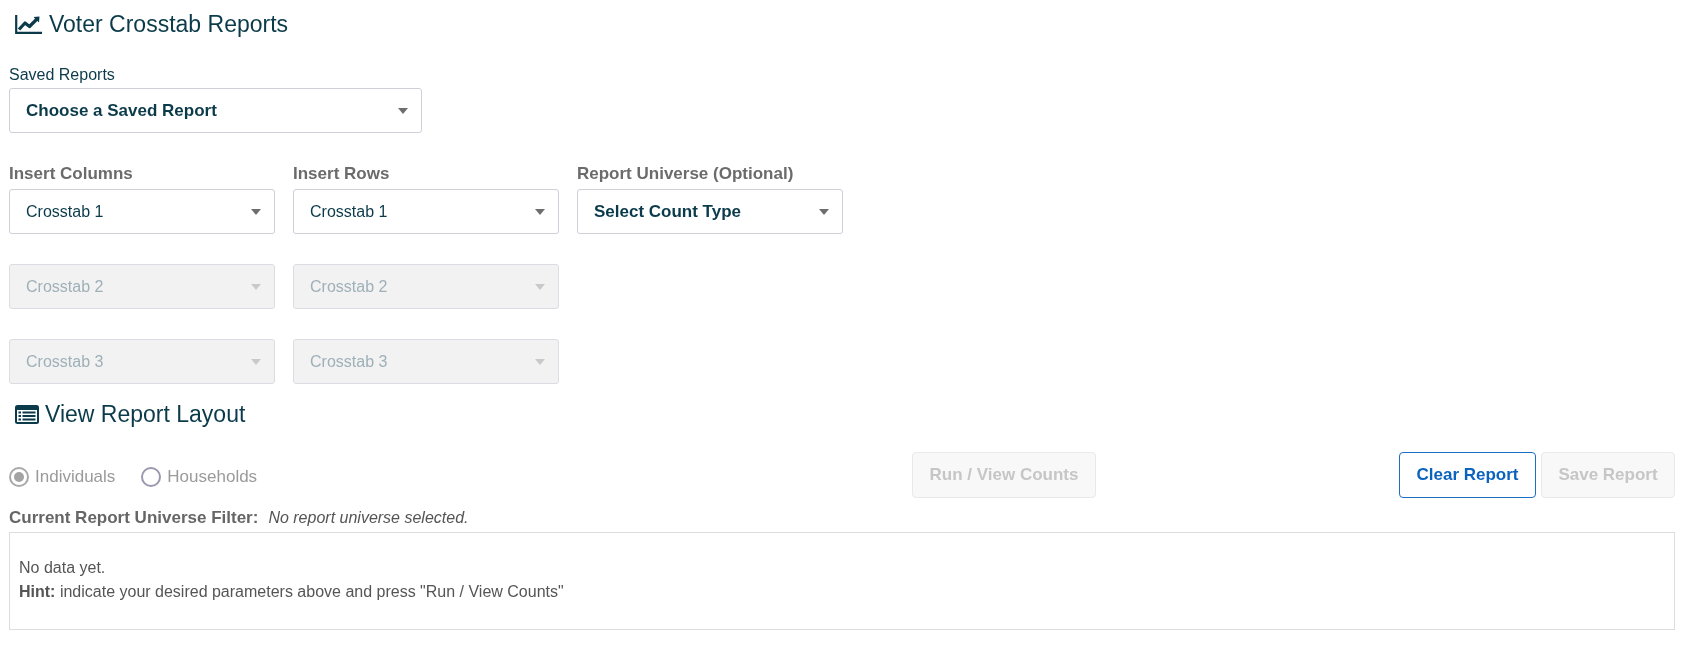  I want to click on report-action-button: Clear Report, so click(1467, 475).